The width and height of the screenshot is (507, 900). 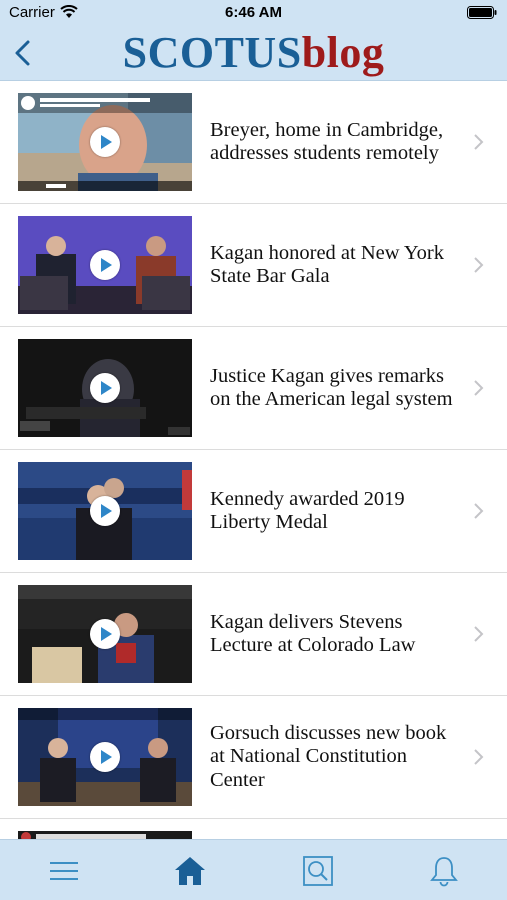 I want to click on battery-icon, so click(x=482, y=12).